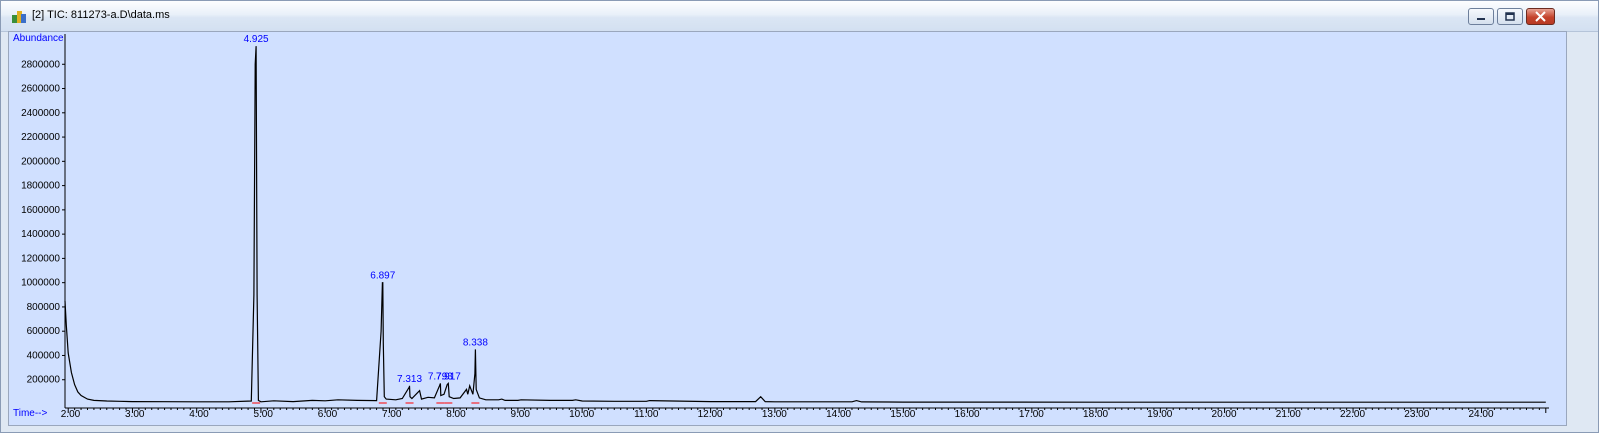  Describe the element at coordinates (799, 16) in the screenshot. I see `title-bar: [2] TIC: 811273-a.D\data.ms` at that location.